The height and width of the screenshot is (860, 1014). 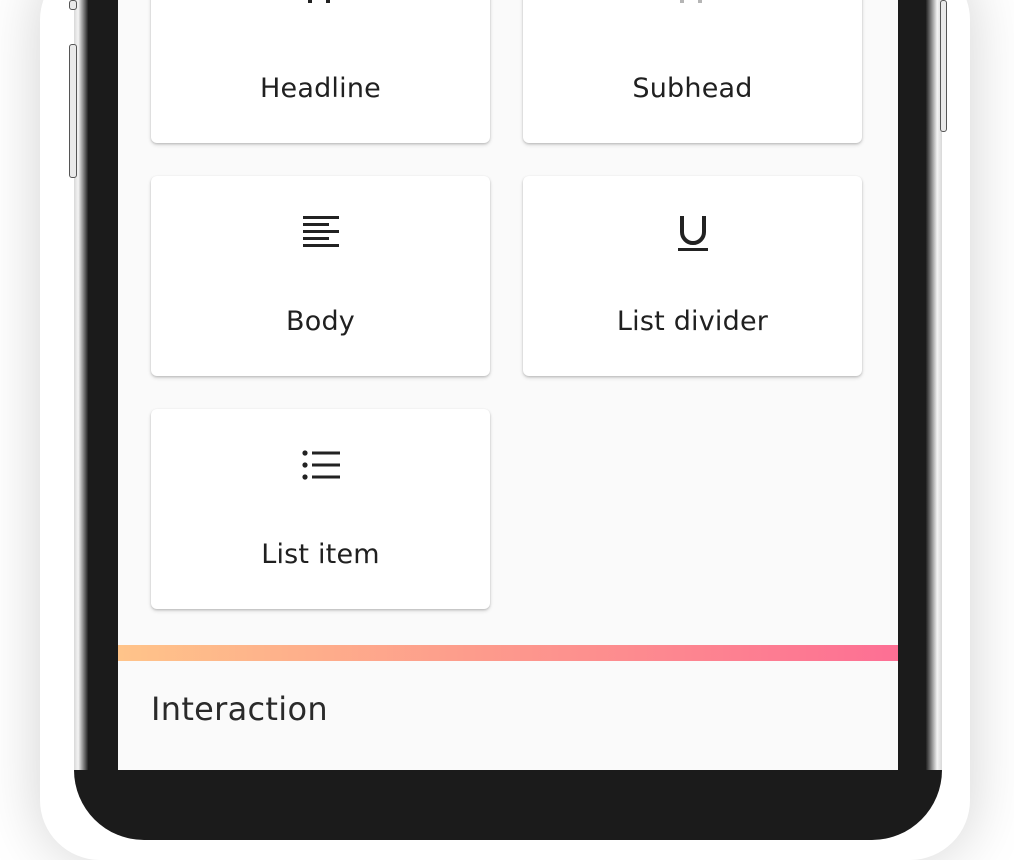 I want to click on device-side-button-top, so click(x=73, y=5).